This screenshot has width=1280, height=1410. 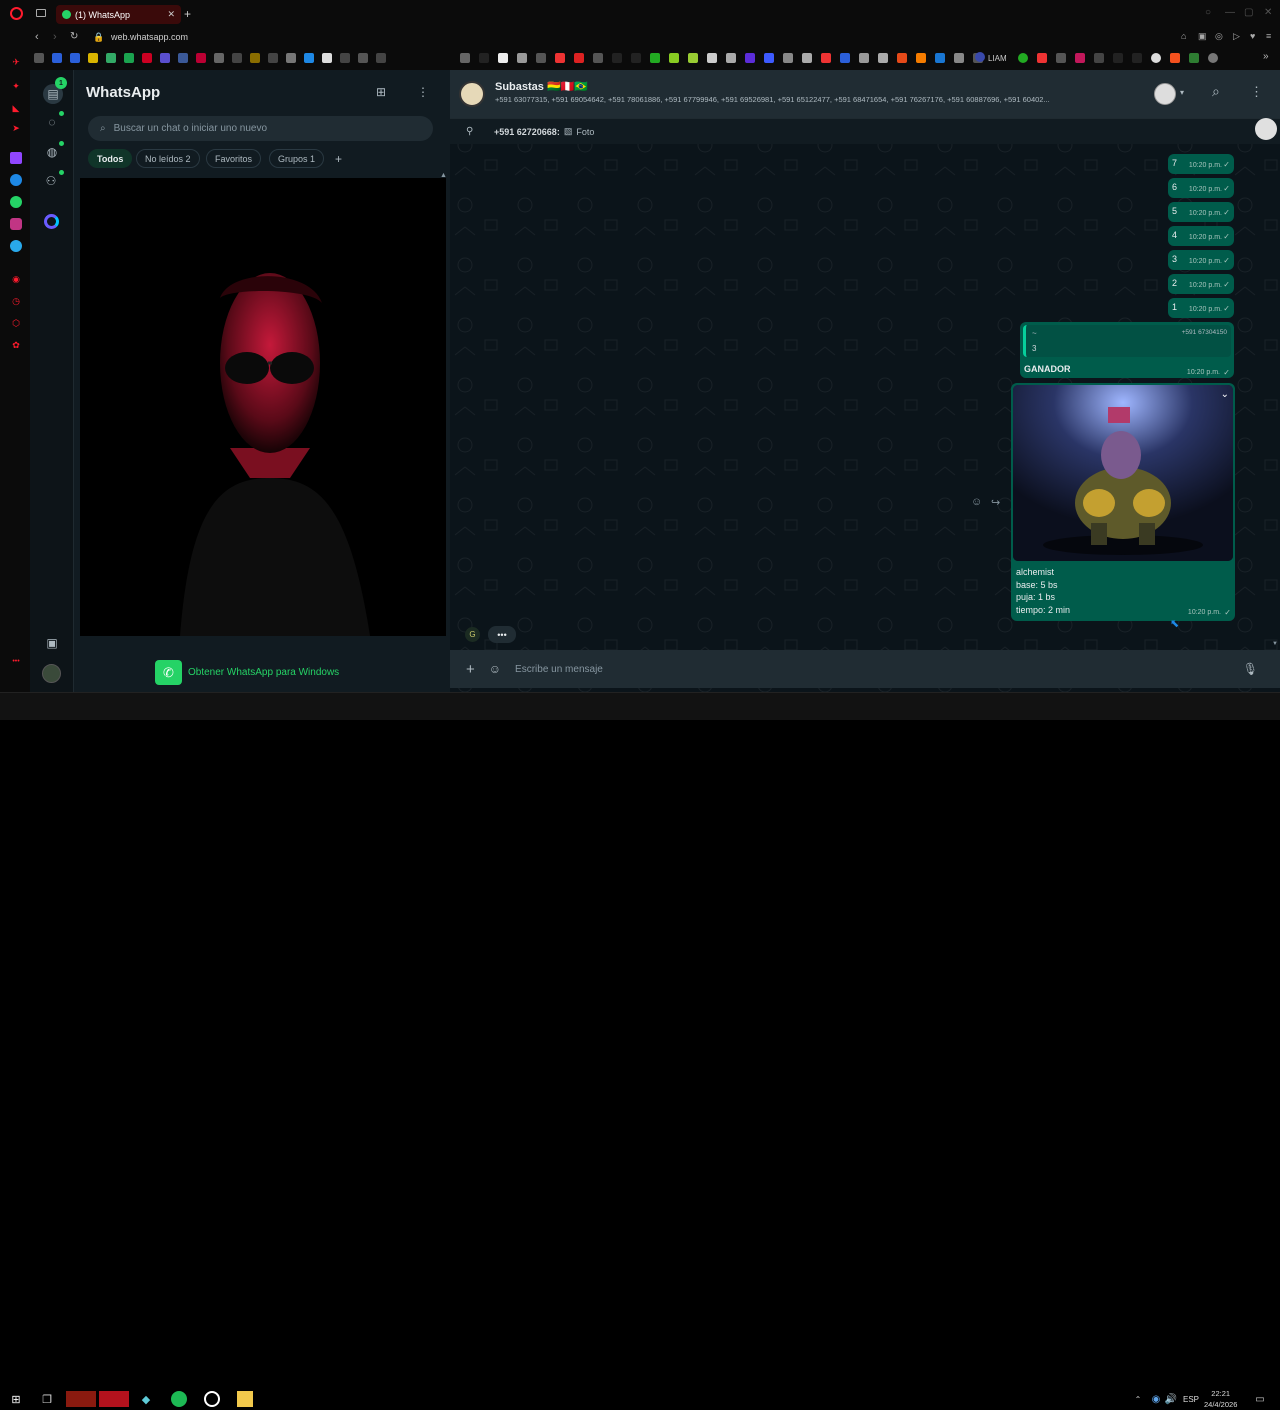 I want to click on opera-logo-icon, so click(x=16, y=13).